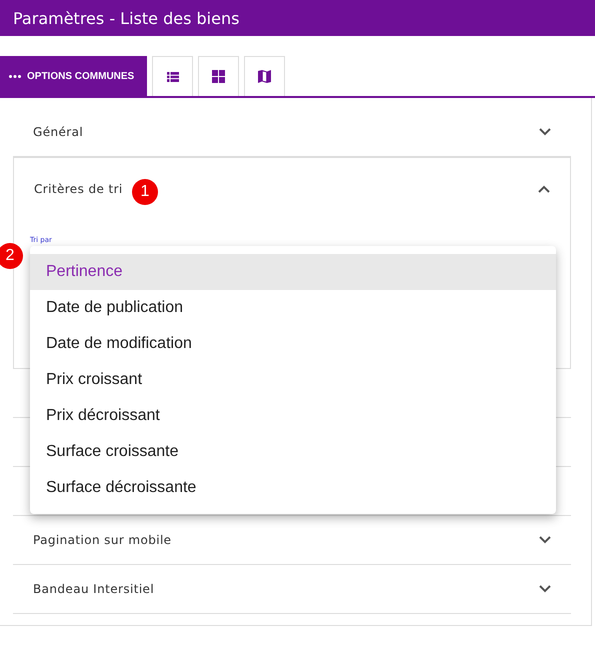 The width and height of the screenshot is (595, 672). What do you see at coordinates (293, 452) in the screenshot?
I see `menu-option: Surface croissante` at bounding box center [293, 452].